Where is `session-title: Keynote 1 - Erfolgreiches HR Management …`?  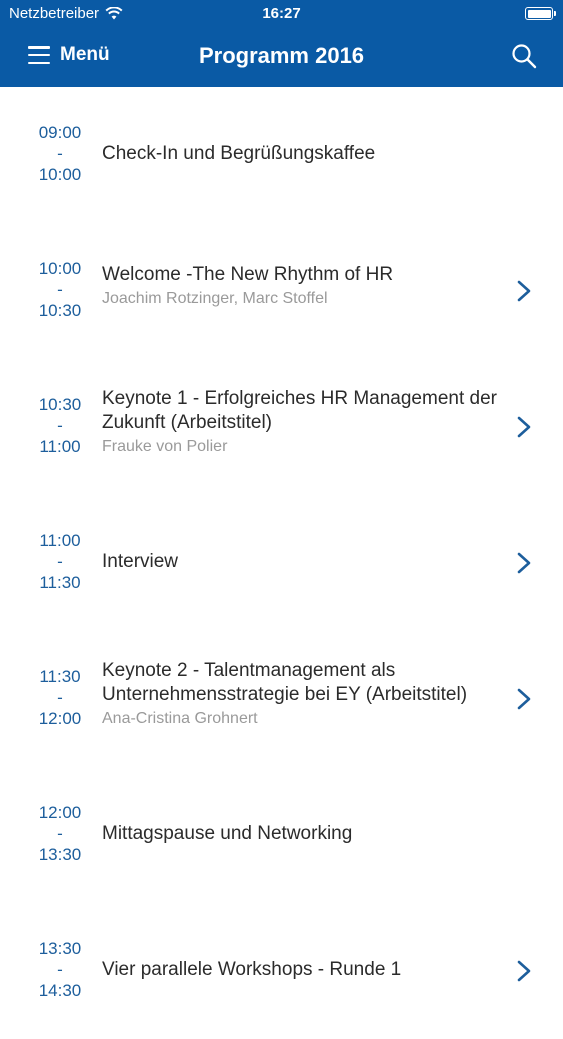
session-title: Keynote 1 - Erfolgreiches HR Management … is located at coordinates (299, 410).